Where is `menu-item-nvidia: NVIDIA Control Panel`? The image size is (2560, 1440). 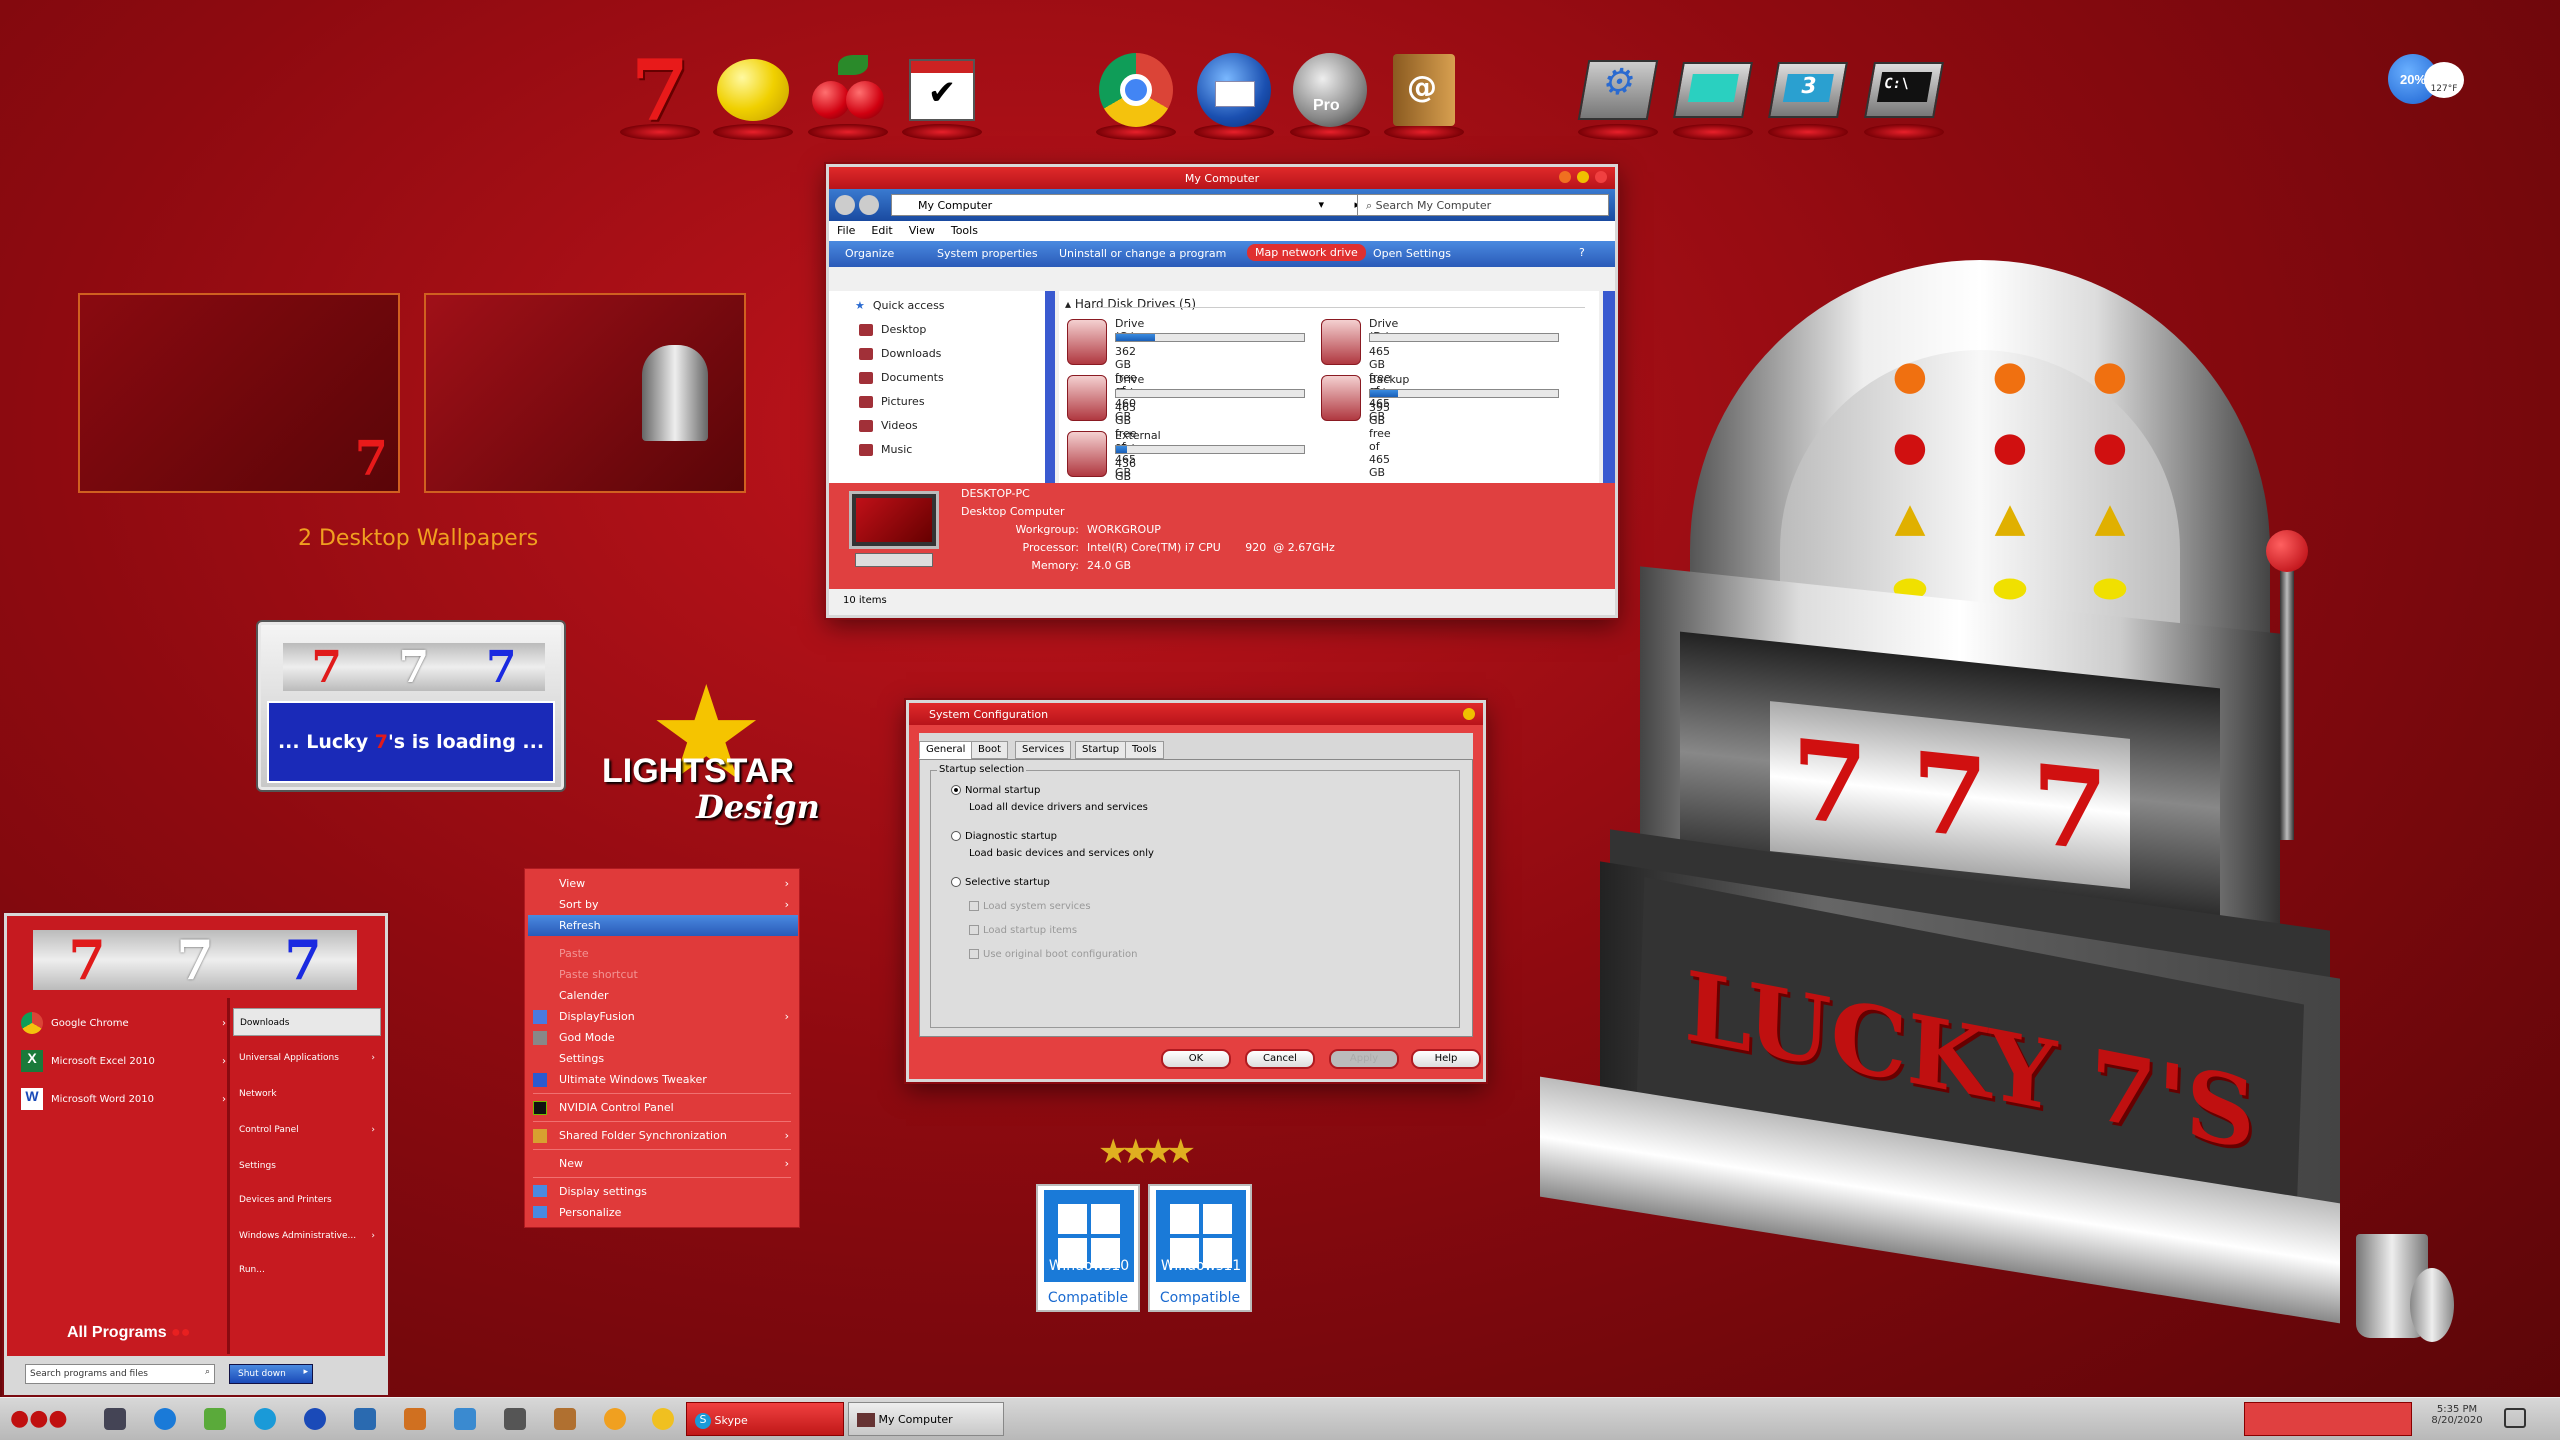
menu-item-nvidia: NVIDIA Control Panel is located at coordinates (662, 1107).